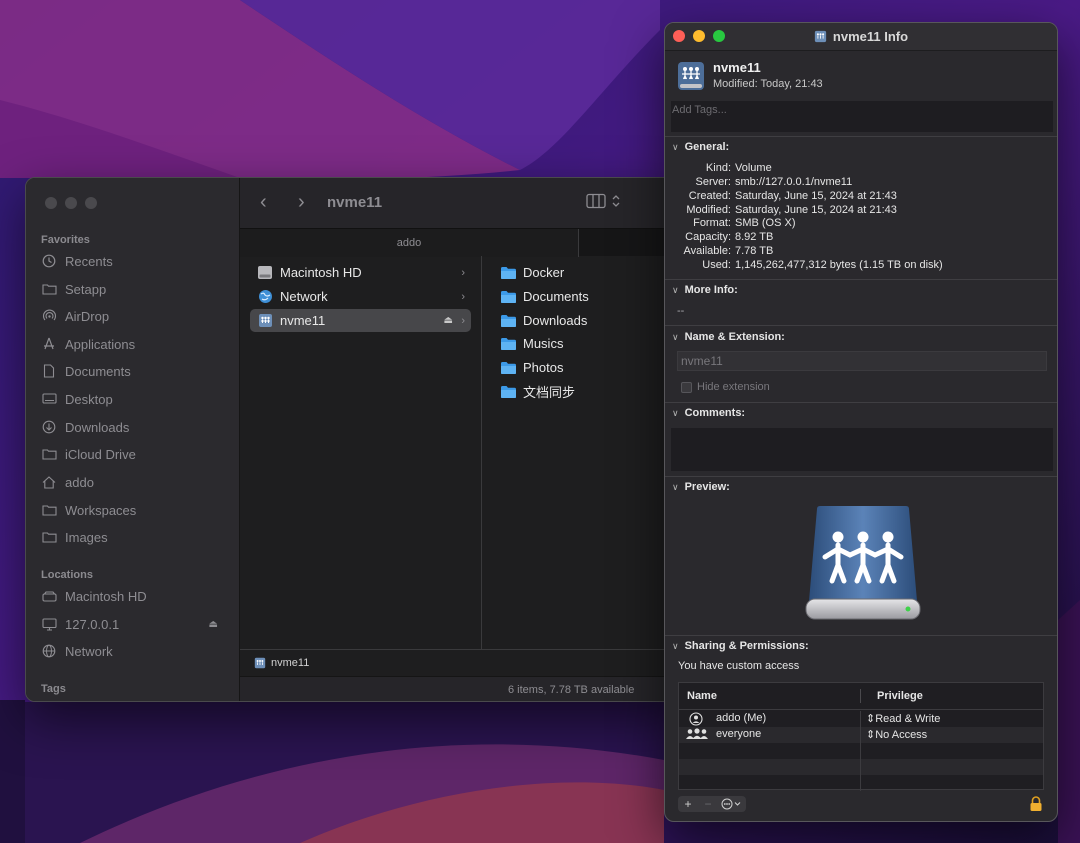 This screenshot has width=1080, height=843. Describe the element at coordinates (135, 427) in the screenshot. I see `sidebar-item-downloads: Downloads` at that location.